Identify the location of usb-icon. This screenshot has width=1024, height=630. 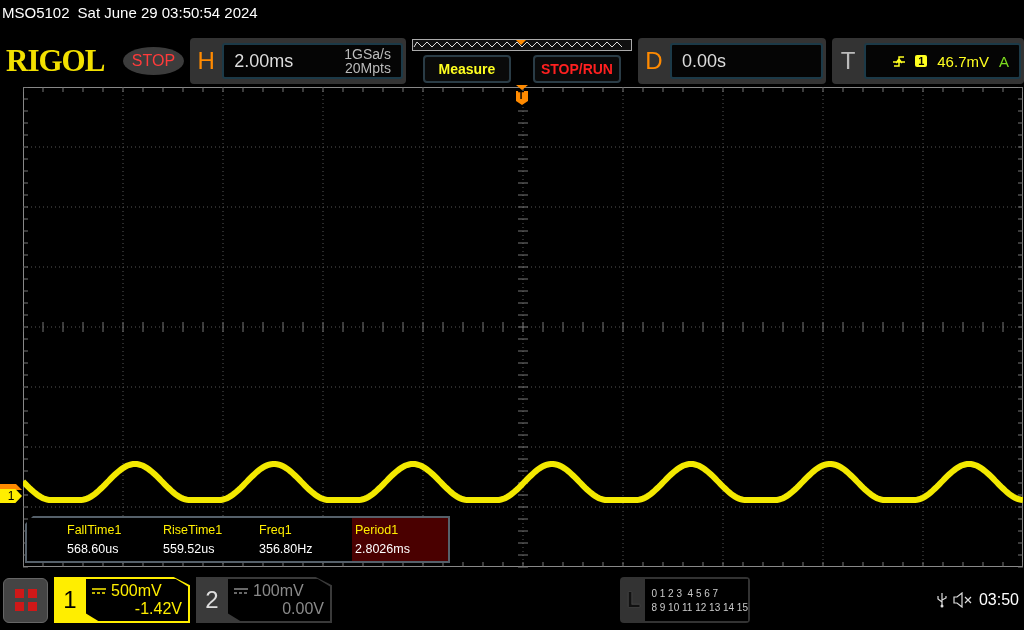
(941, 600).